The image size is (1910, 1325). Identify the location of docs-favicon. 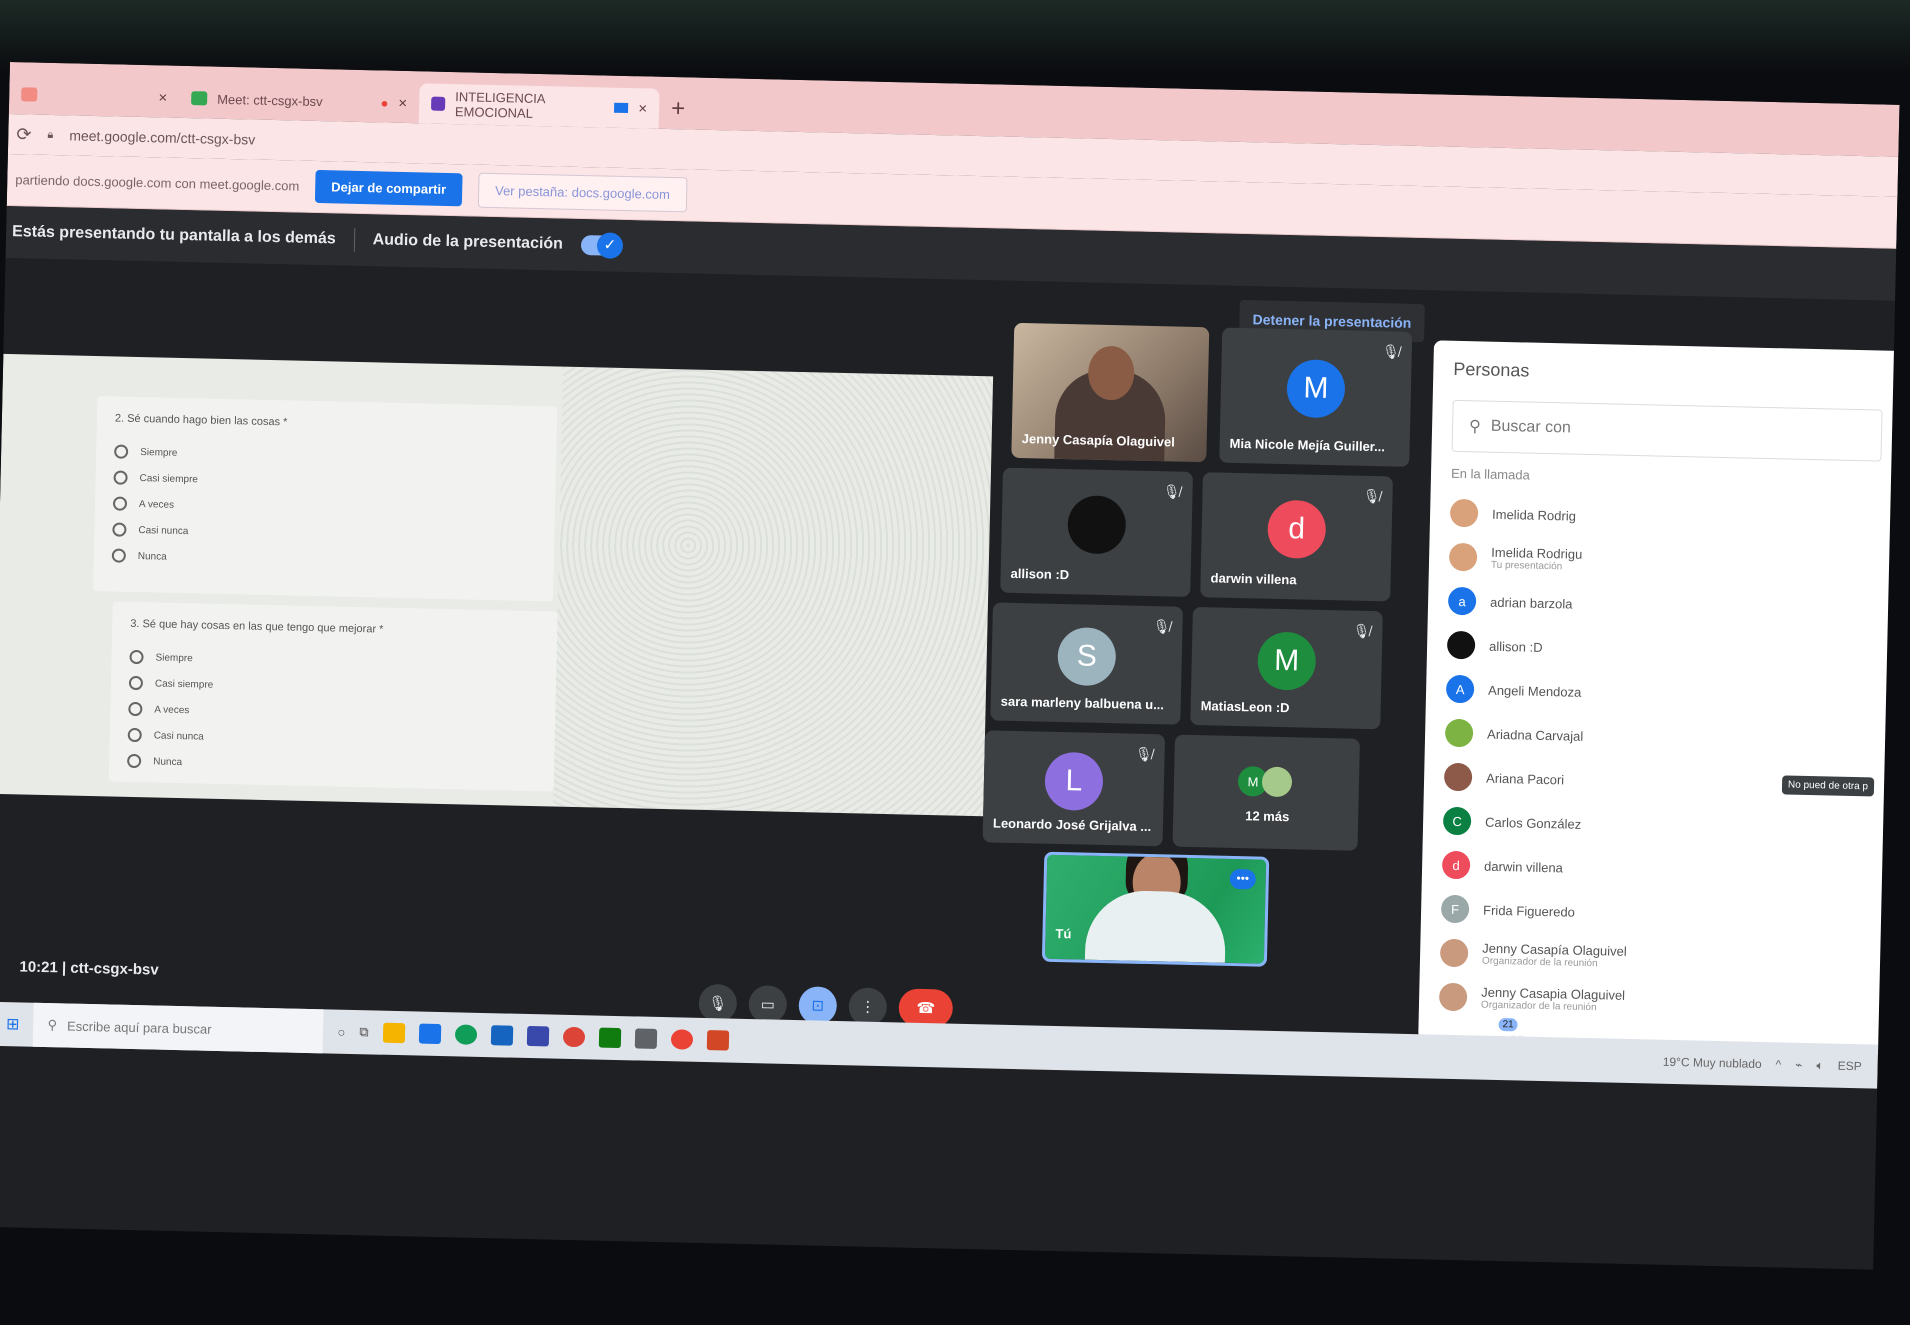
(438, 103).